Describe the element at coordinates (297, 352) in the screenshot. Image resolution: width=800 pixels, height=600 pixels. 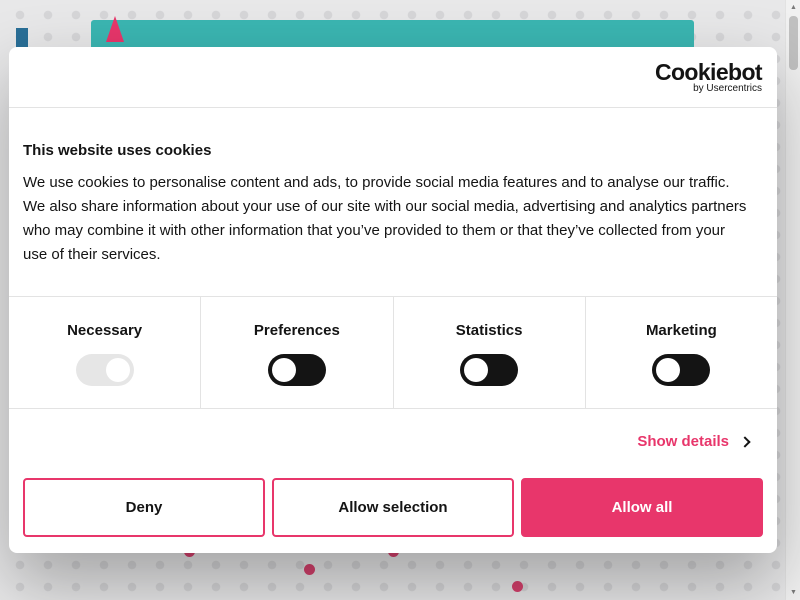
I see `category-preferences: Preferences` at that location.